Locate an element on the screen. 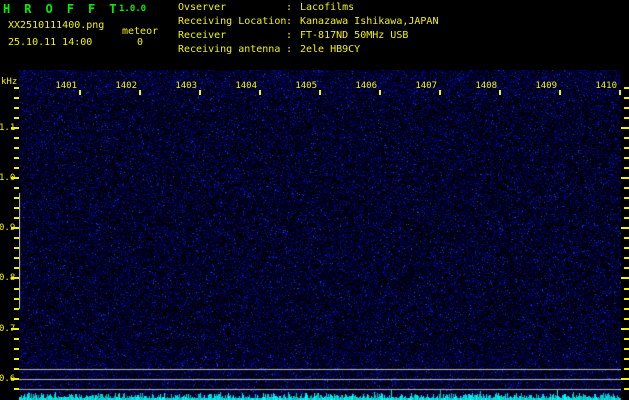  x-tick-label: 1403 is located at coordinates (186, 86).